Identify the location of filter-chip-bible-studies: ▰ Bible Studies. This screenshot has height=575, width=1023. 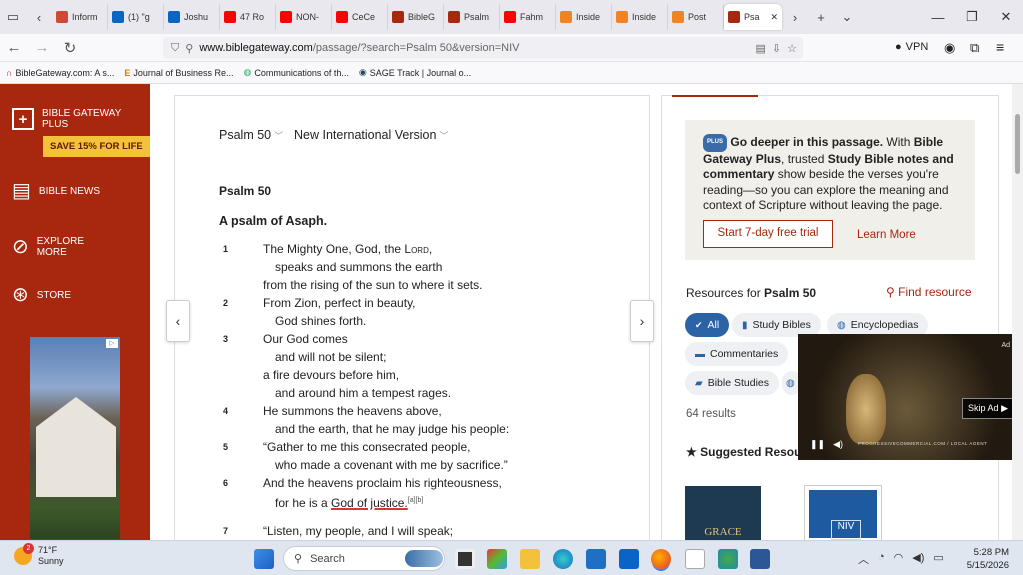
(732, 383).